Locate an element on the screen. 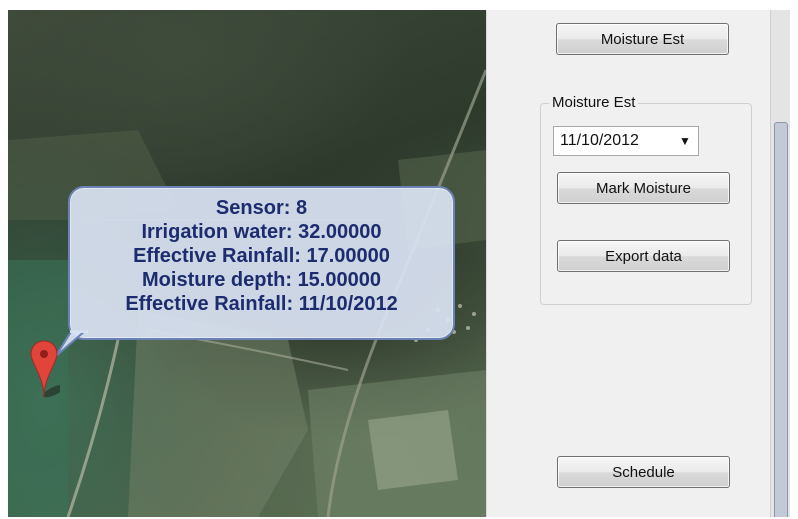  mark-moisture-button: Mark Moisture is located at coordinates (643, 188).